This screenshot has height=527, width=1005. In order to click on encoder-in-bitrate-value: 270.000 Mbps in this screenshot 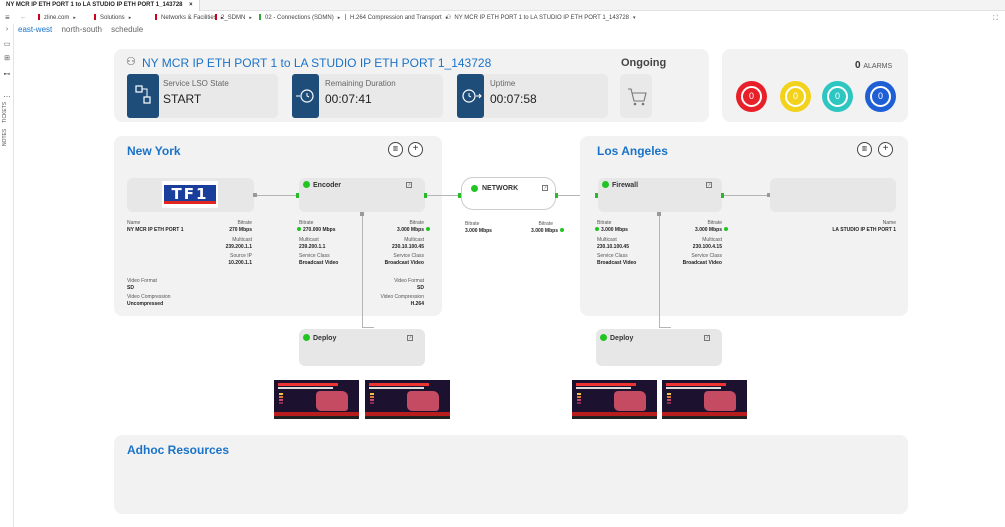, I will do `click(316, 230)`.